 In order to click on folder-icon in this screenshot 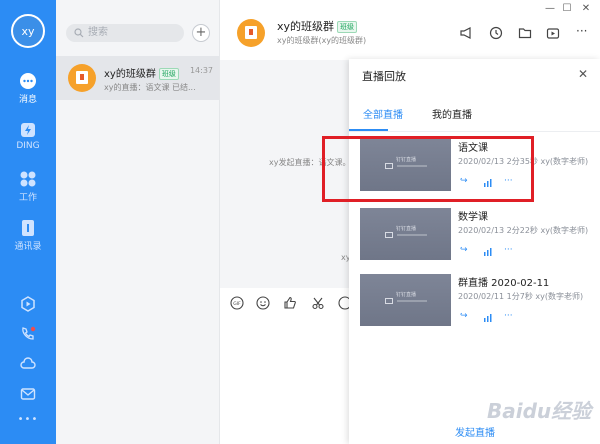, I will do `click(525, 33)`.